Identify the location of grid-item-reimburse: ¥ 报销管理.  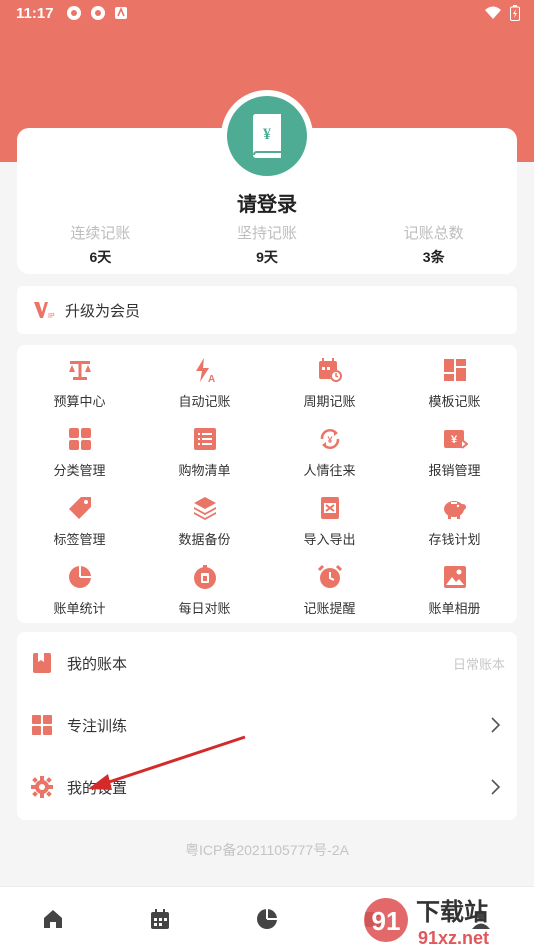
(454, 456).